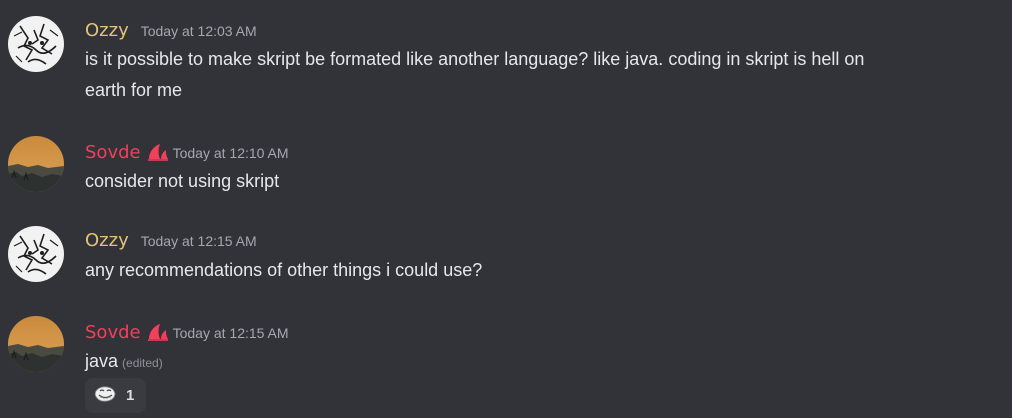 This screenshot has width=1012, height=418. What do you see at coordinates (130, 395) in the screenshot?
I see `reaction-count: 1` at bounding box center [130, 395].